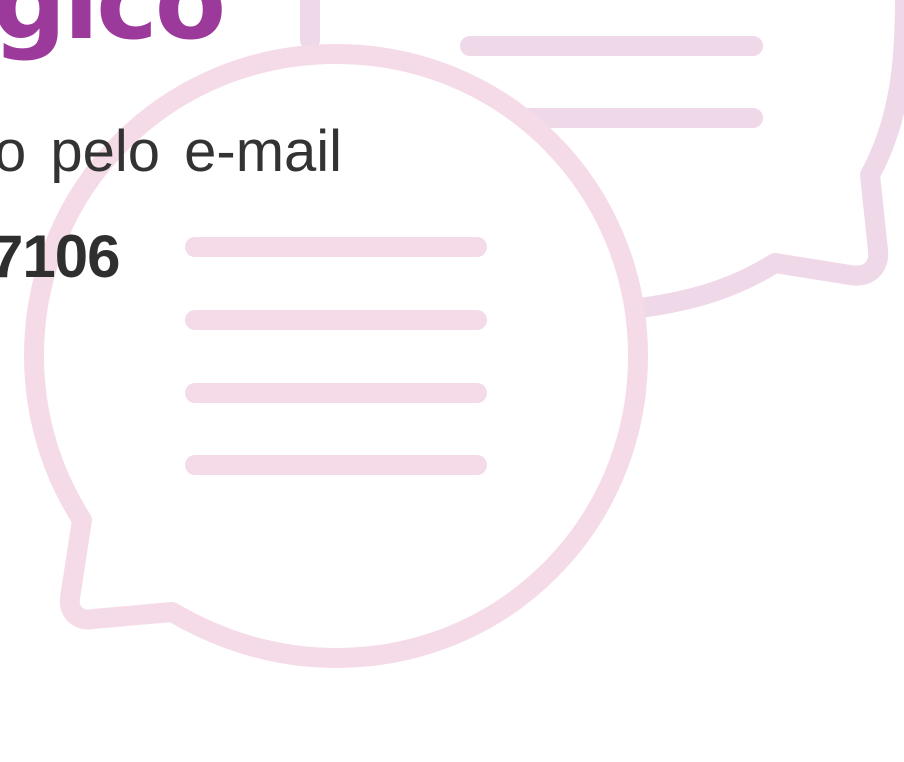 The image size is (904, 762). I want to click on phone-number: 7106, so click(60, 256).